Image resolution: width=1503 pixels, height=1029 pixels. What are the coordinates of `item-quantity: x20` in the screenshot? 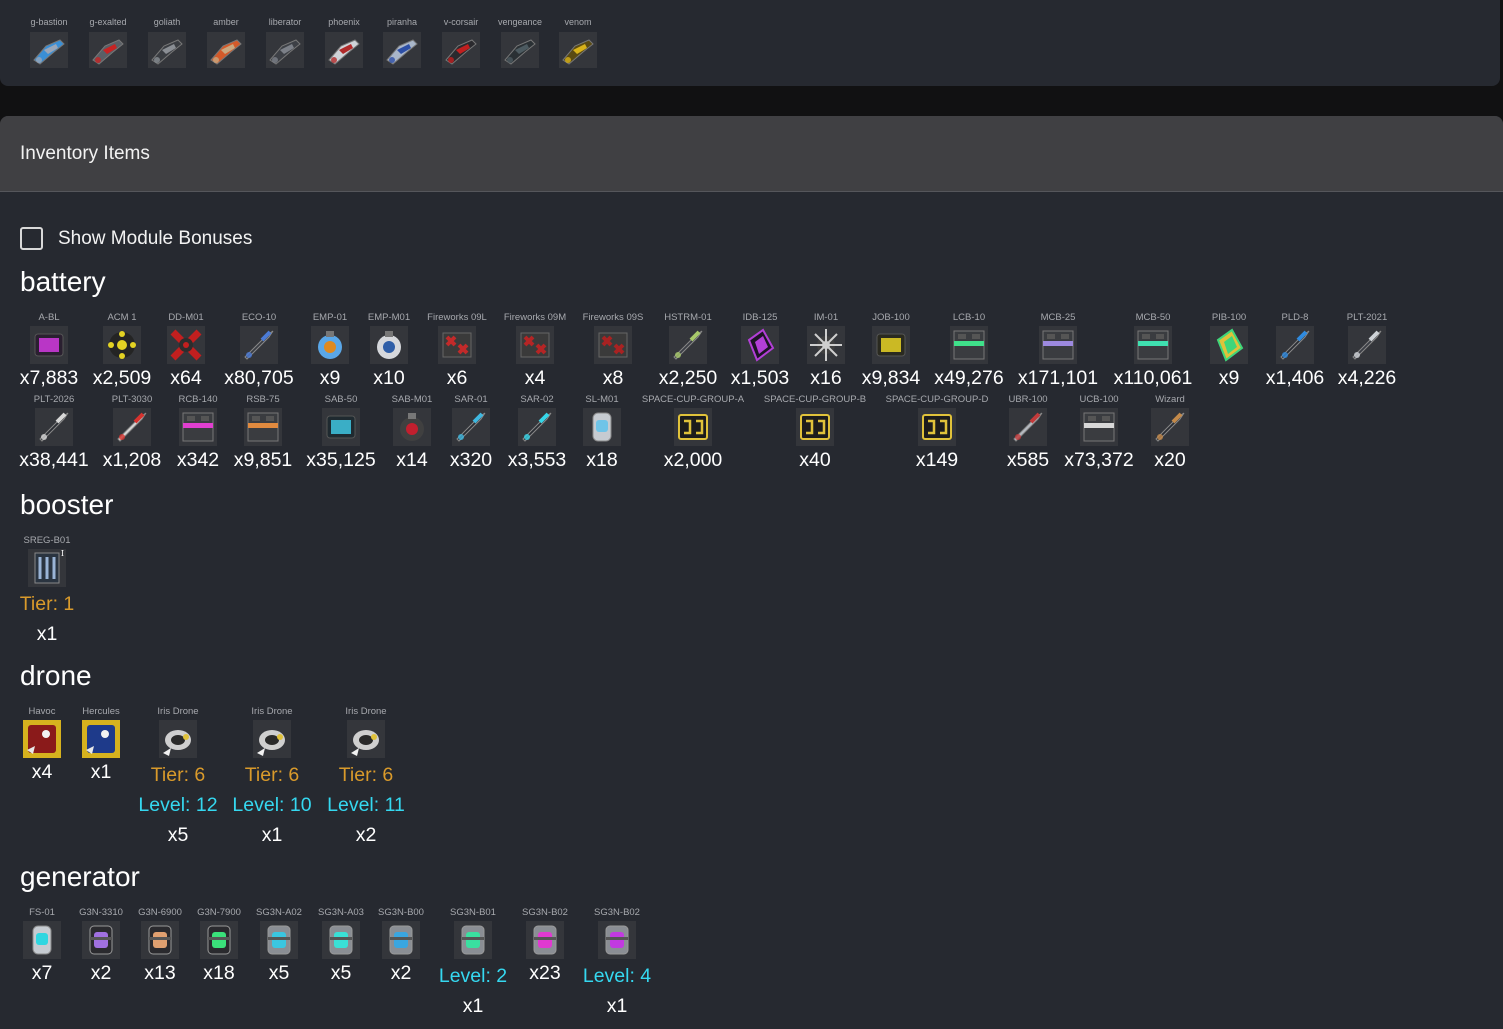 It's located at (1170, 460).